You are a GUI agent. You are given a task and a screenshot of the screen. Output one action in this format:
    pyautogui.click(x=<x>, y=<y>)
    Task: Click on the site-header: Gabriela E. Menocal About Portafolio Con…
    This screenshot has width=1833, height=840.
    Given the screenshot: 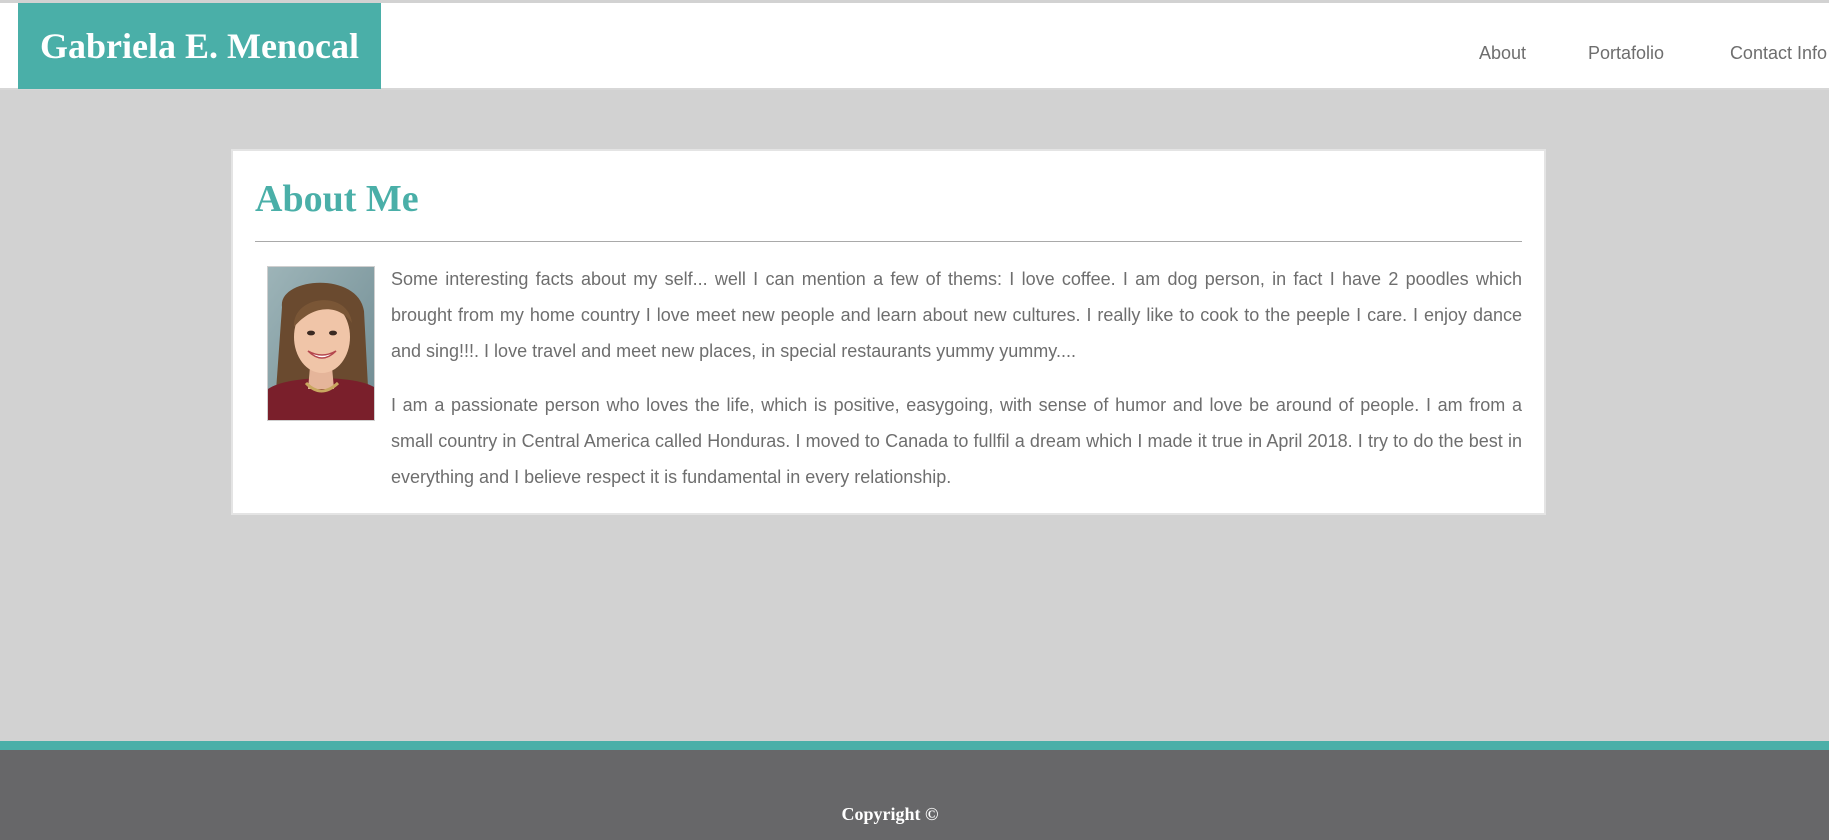 What is the action you would take?
    pyautogui.click(x=914, y=45)
    